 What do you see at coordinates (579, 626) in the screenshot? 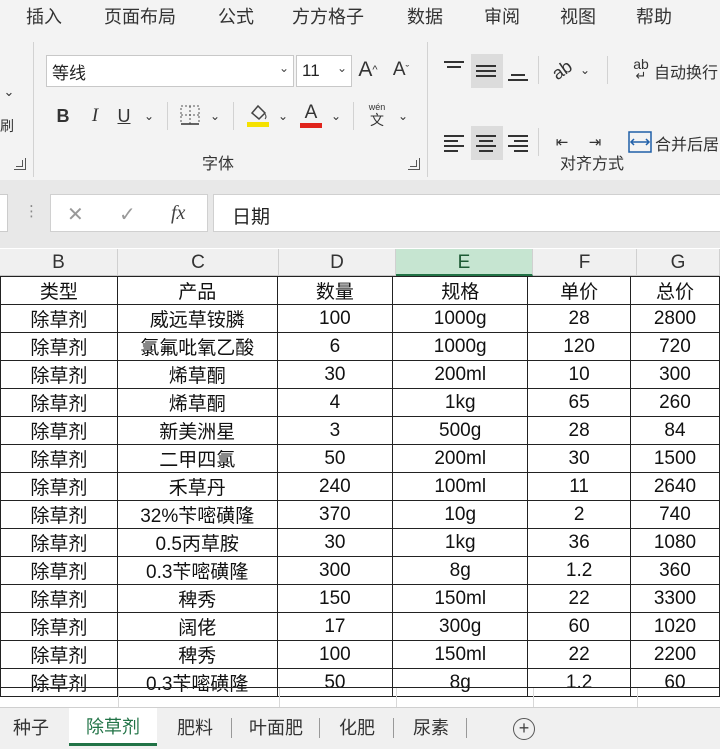
I see `table-cell: 60` at bounding box center [579, 626].